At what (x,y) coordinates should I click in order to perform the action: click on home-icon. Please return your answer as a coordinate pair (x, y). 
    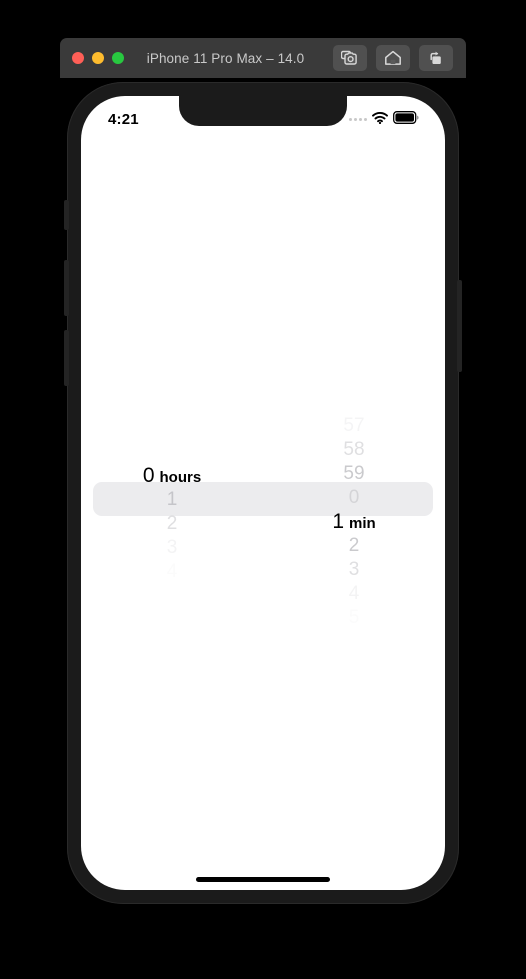
    Looking at the image, I should click on (393, 58).